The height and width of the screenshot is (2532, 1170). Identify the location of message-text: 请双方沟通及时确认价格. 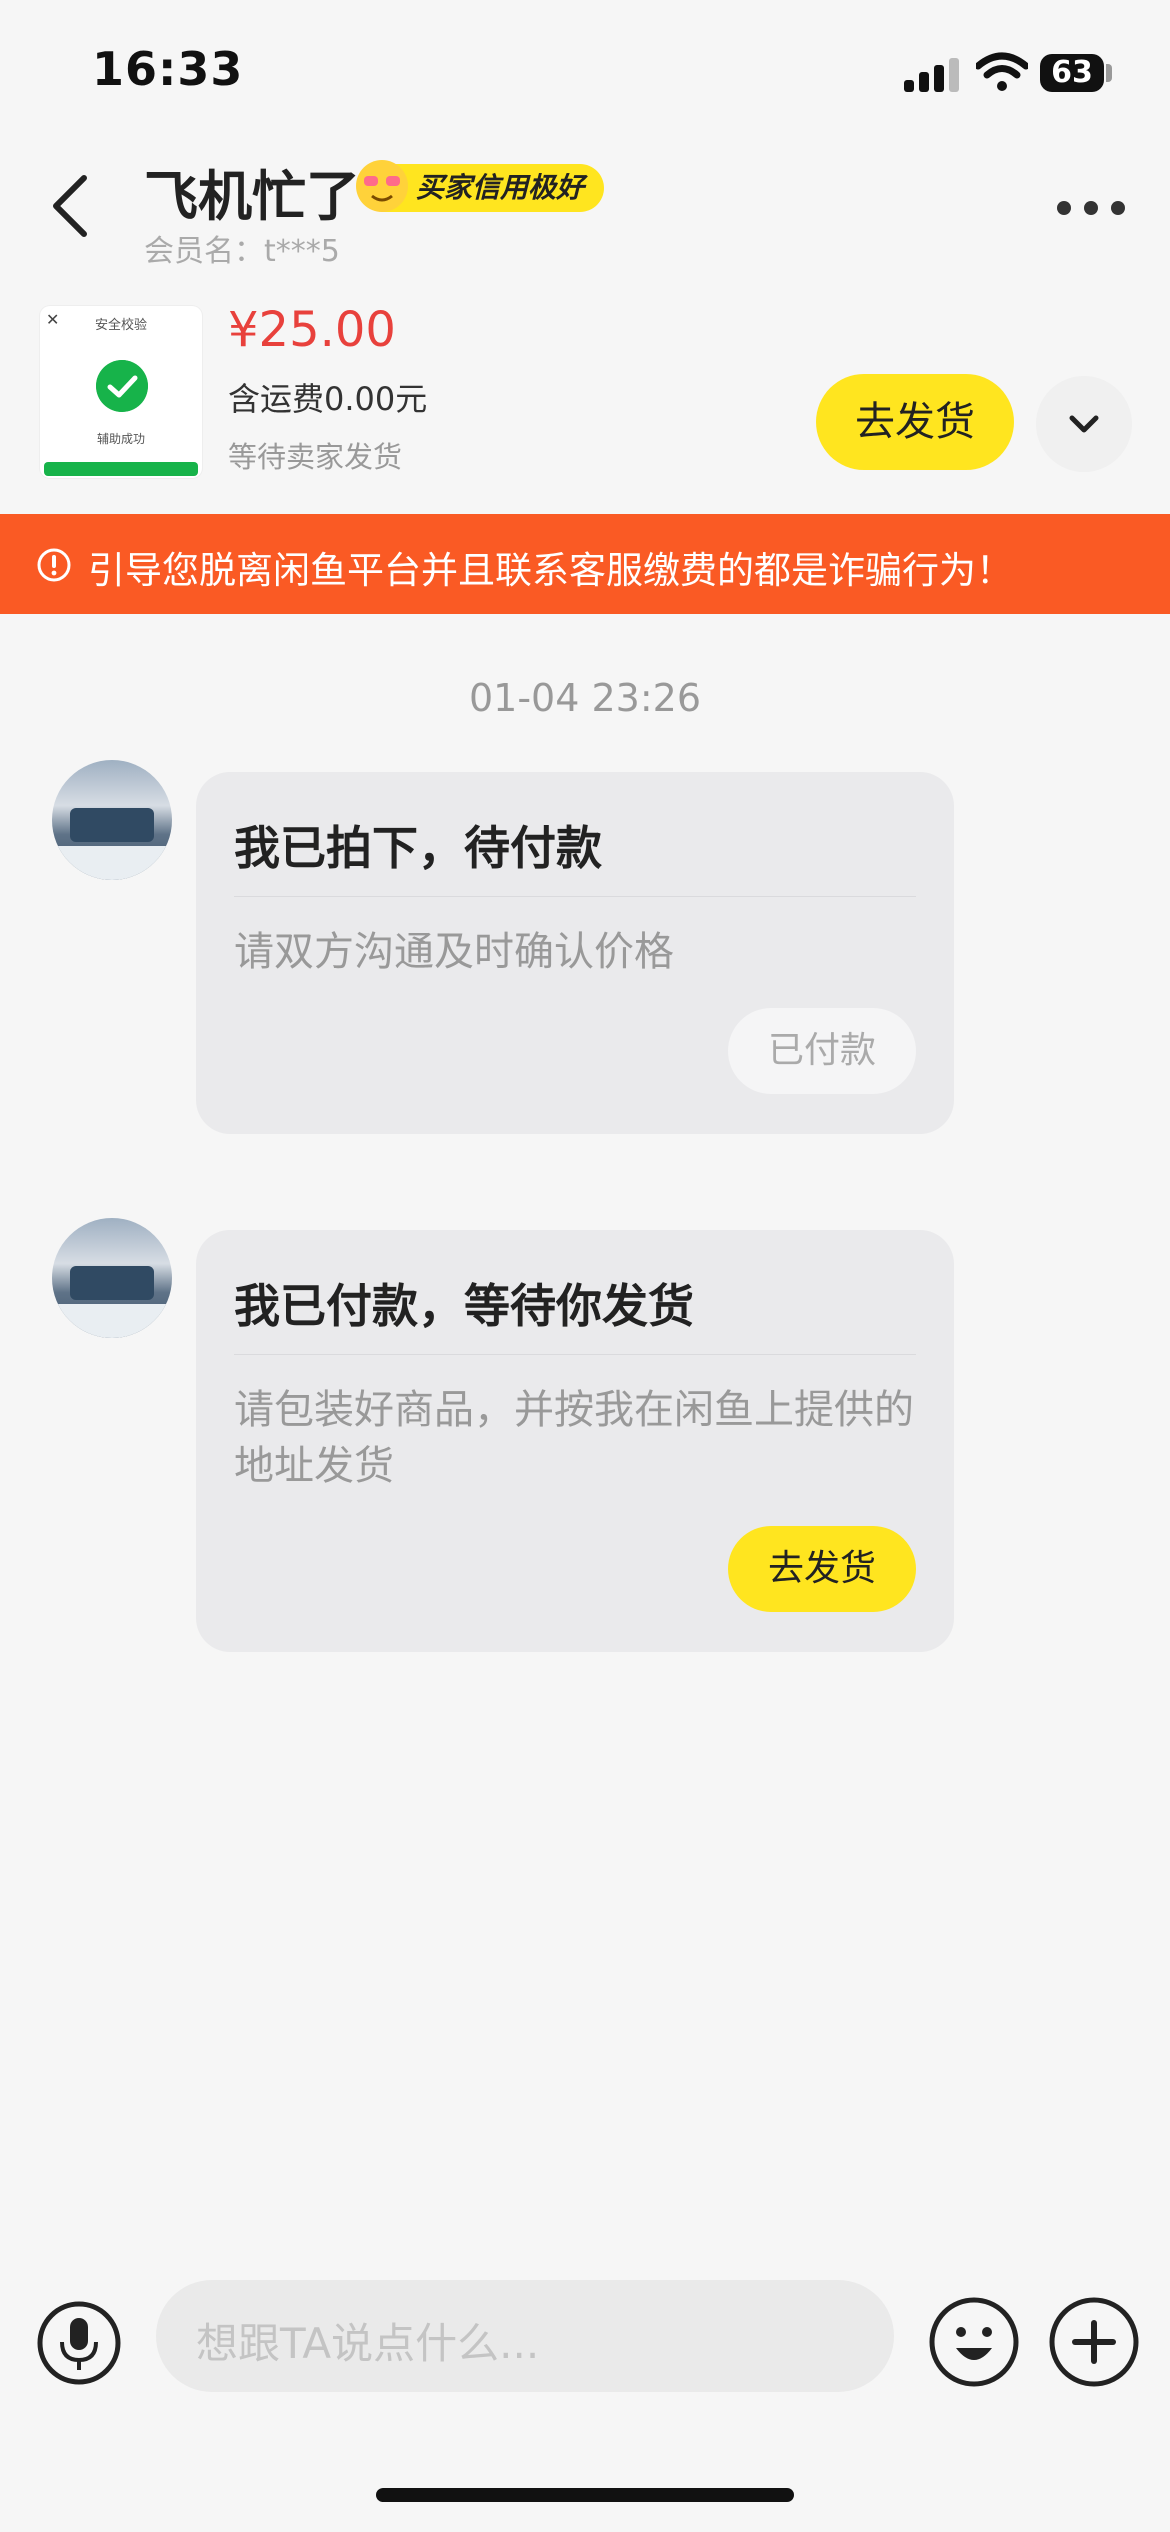
(454, 952).